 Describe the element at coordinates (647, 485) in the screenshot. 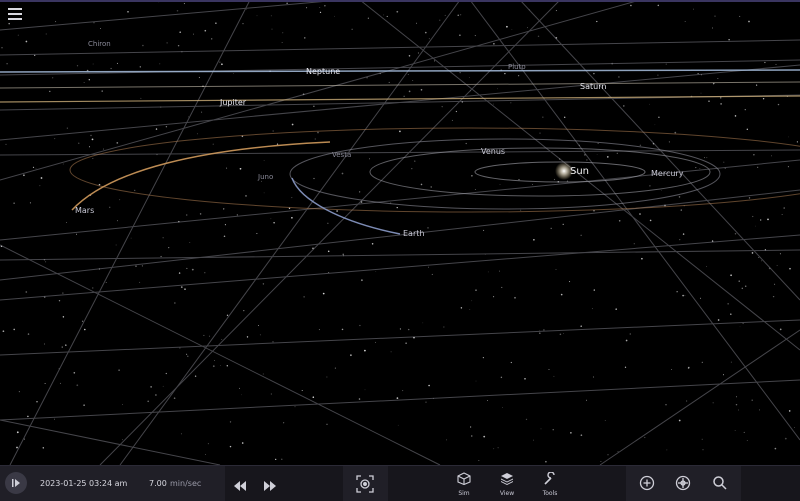

I see `zoom-in-button` at that location.